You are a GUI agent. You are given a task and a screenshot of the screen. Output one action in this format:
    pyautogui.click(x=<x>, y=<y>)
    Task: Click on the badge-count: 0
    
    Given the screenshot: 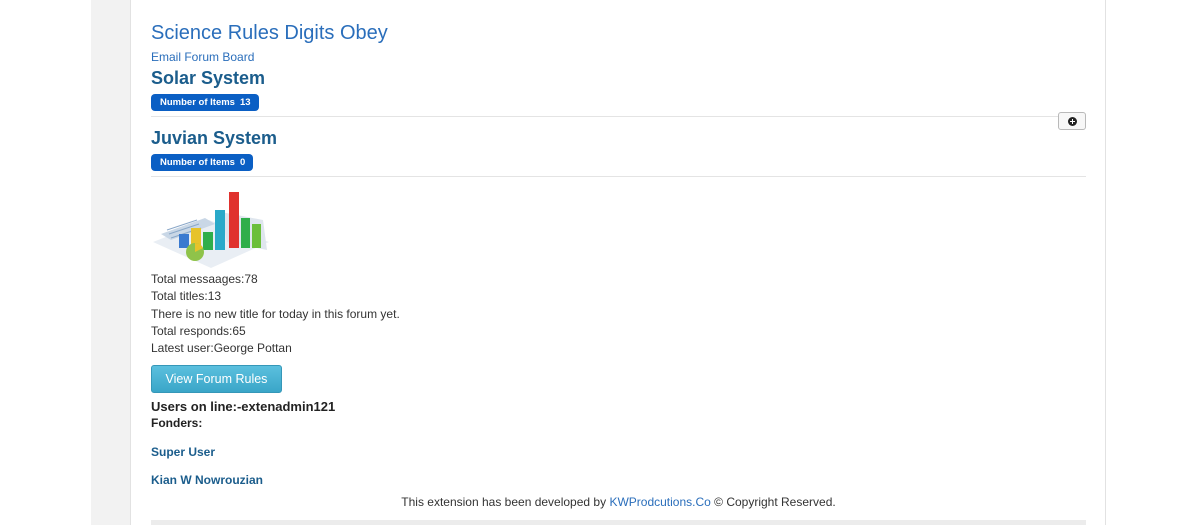 What is the action you would take?
    pyautogui.click(x=242, y=162)
    